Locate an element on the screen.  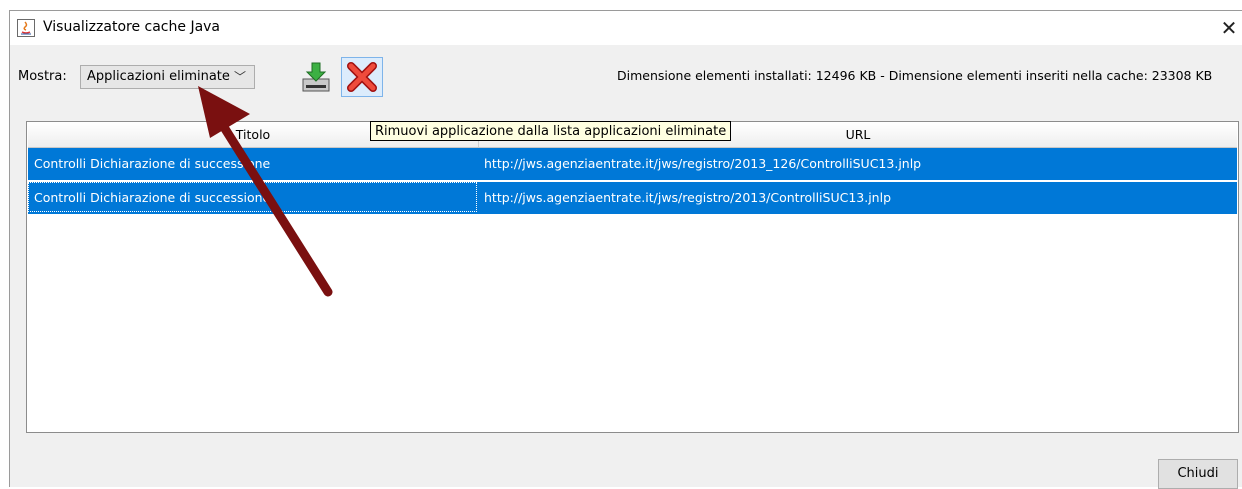
window-title: Visualizzatore cache Java is located at coordinates (132, 27).